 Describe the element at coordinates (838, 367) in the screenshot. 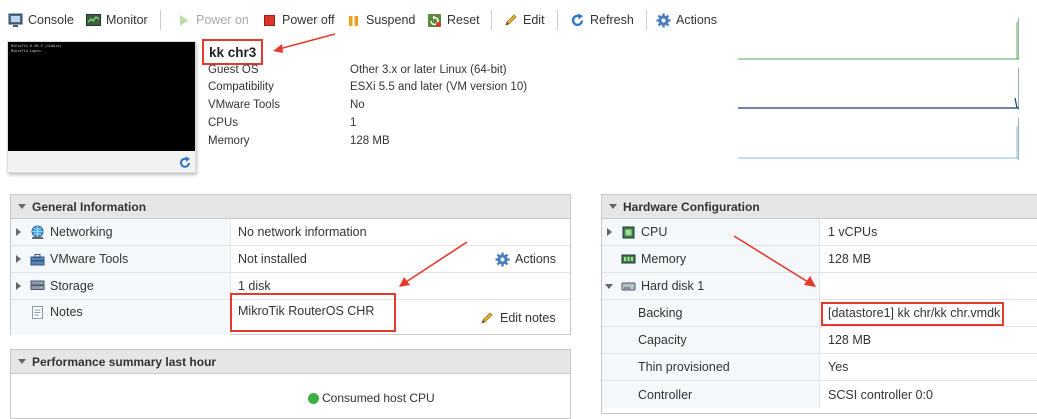

I see `hw-thin-provisioned-value: Yes` at that location.